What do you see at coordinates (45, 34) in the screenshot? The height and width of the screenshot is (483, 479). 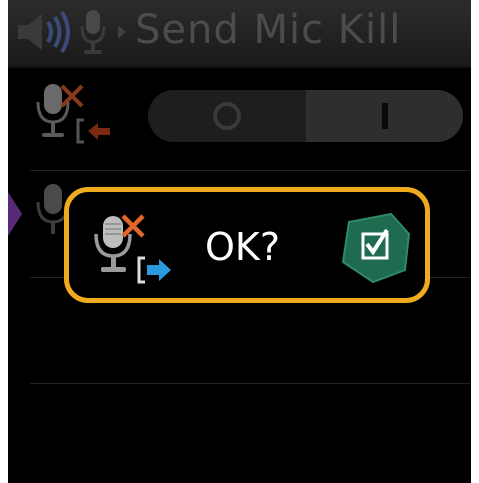 I see `speaker-icon` at bounding box center [45, 34].